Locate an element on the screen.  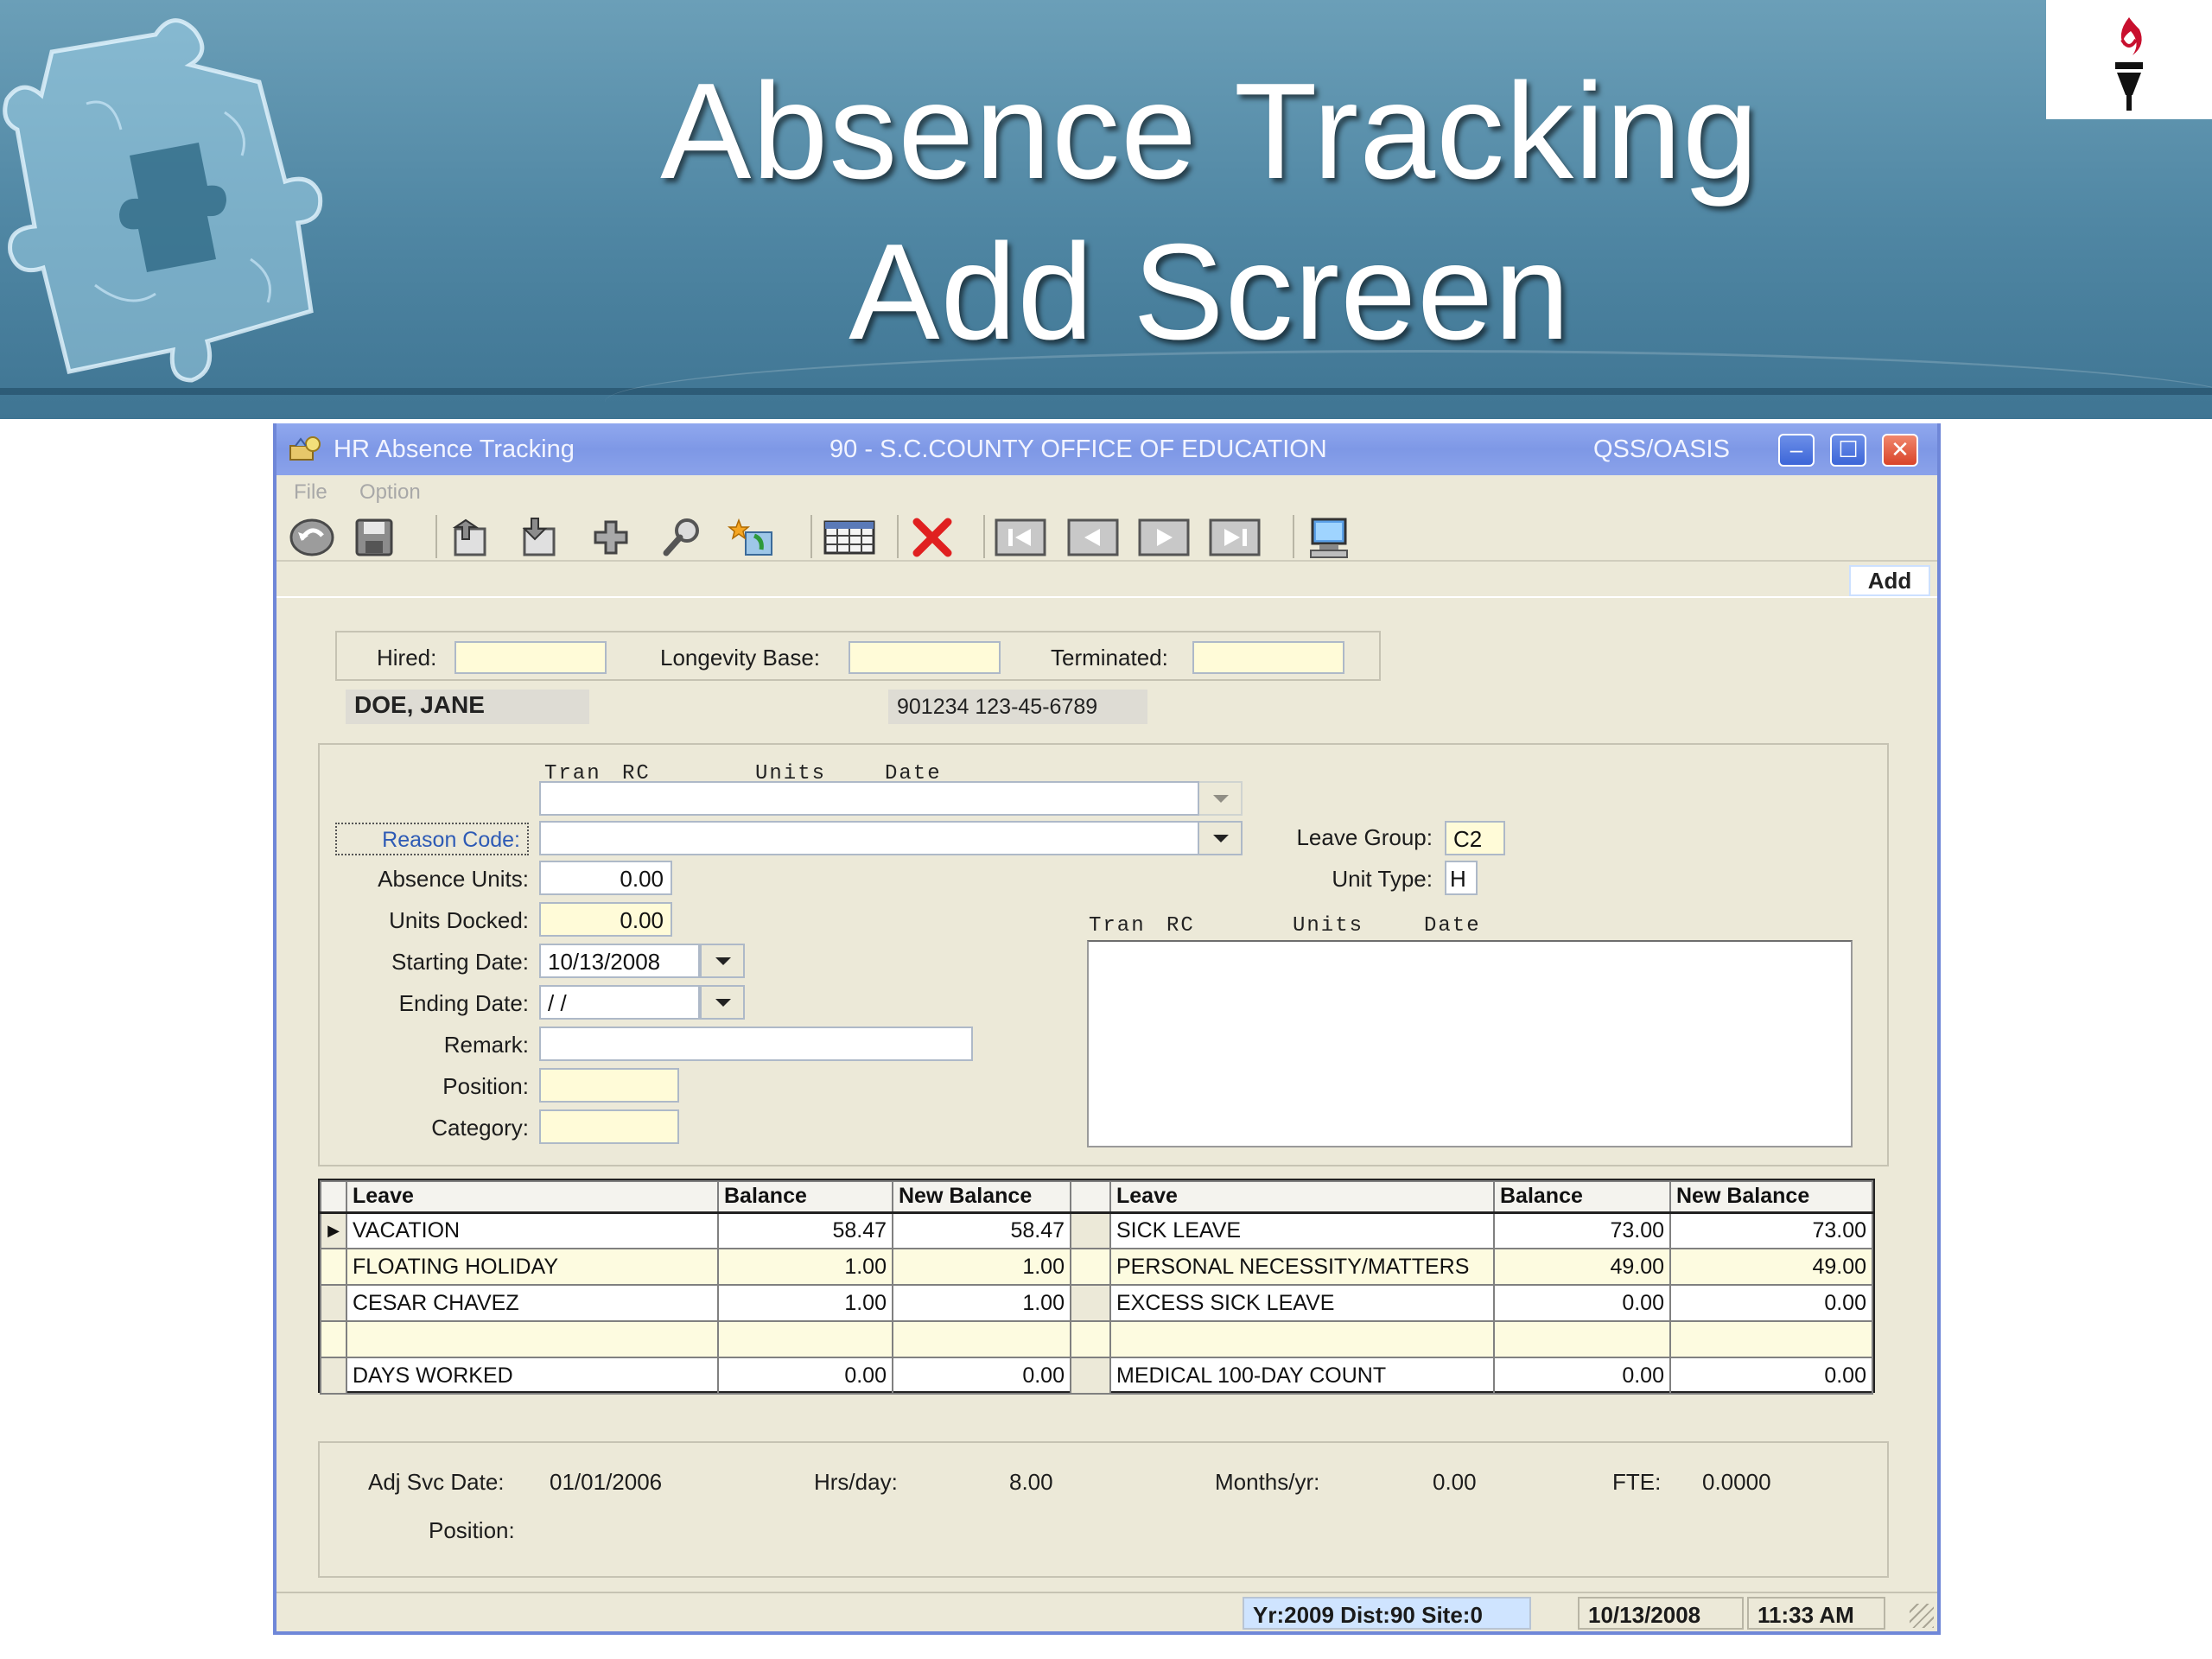
hrs-day-label: Hrs/day: is located at coordinates (856, 1482).